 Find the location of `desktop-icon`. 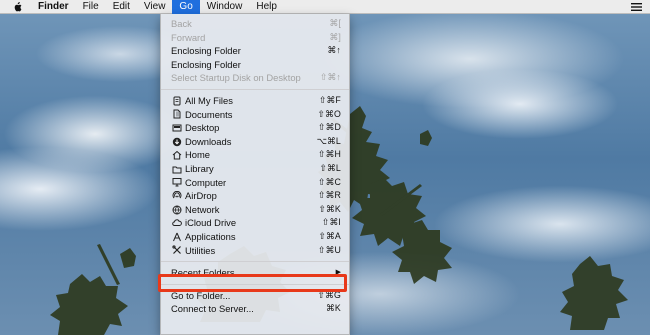

desktop-icon is located at coordinates (176, 127).